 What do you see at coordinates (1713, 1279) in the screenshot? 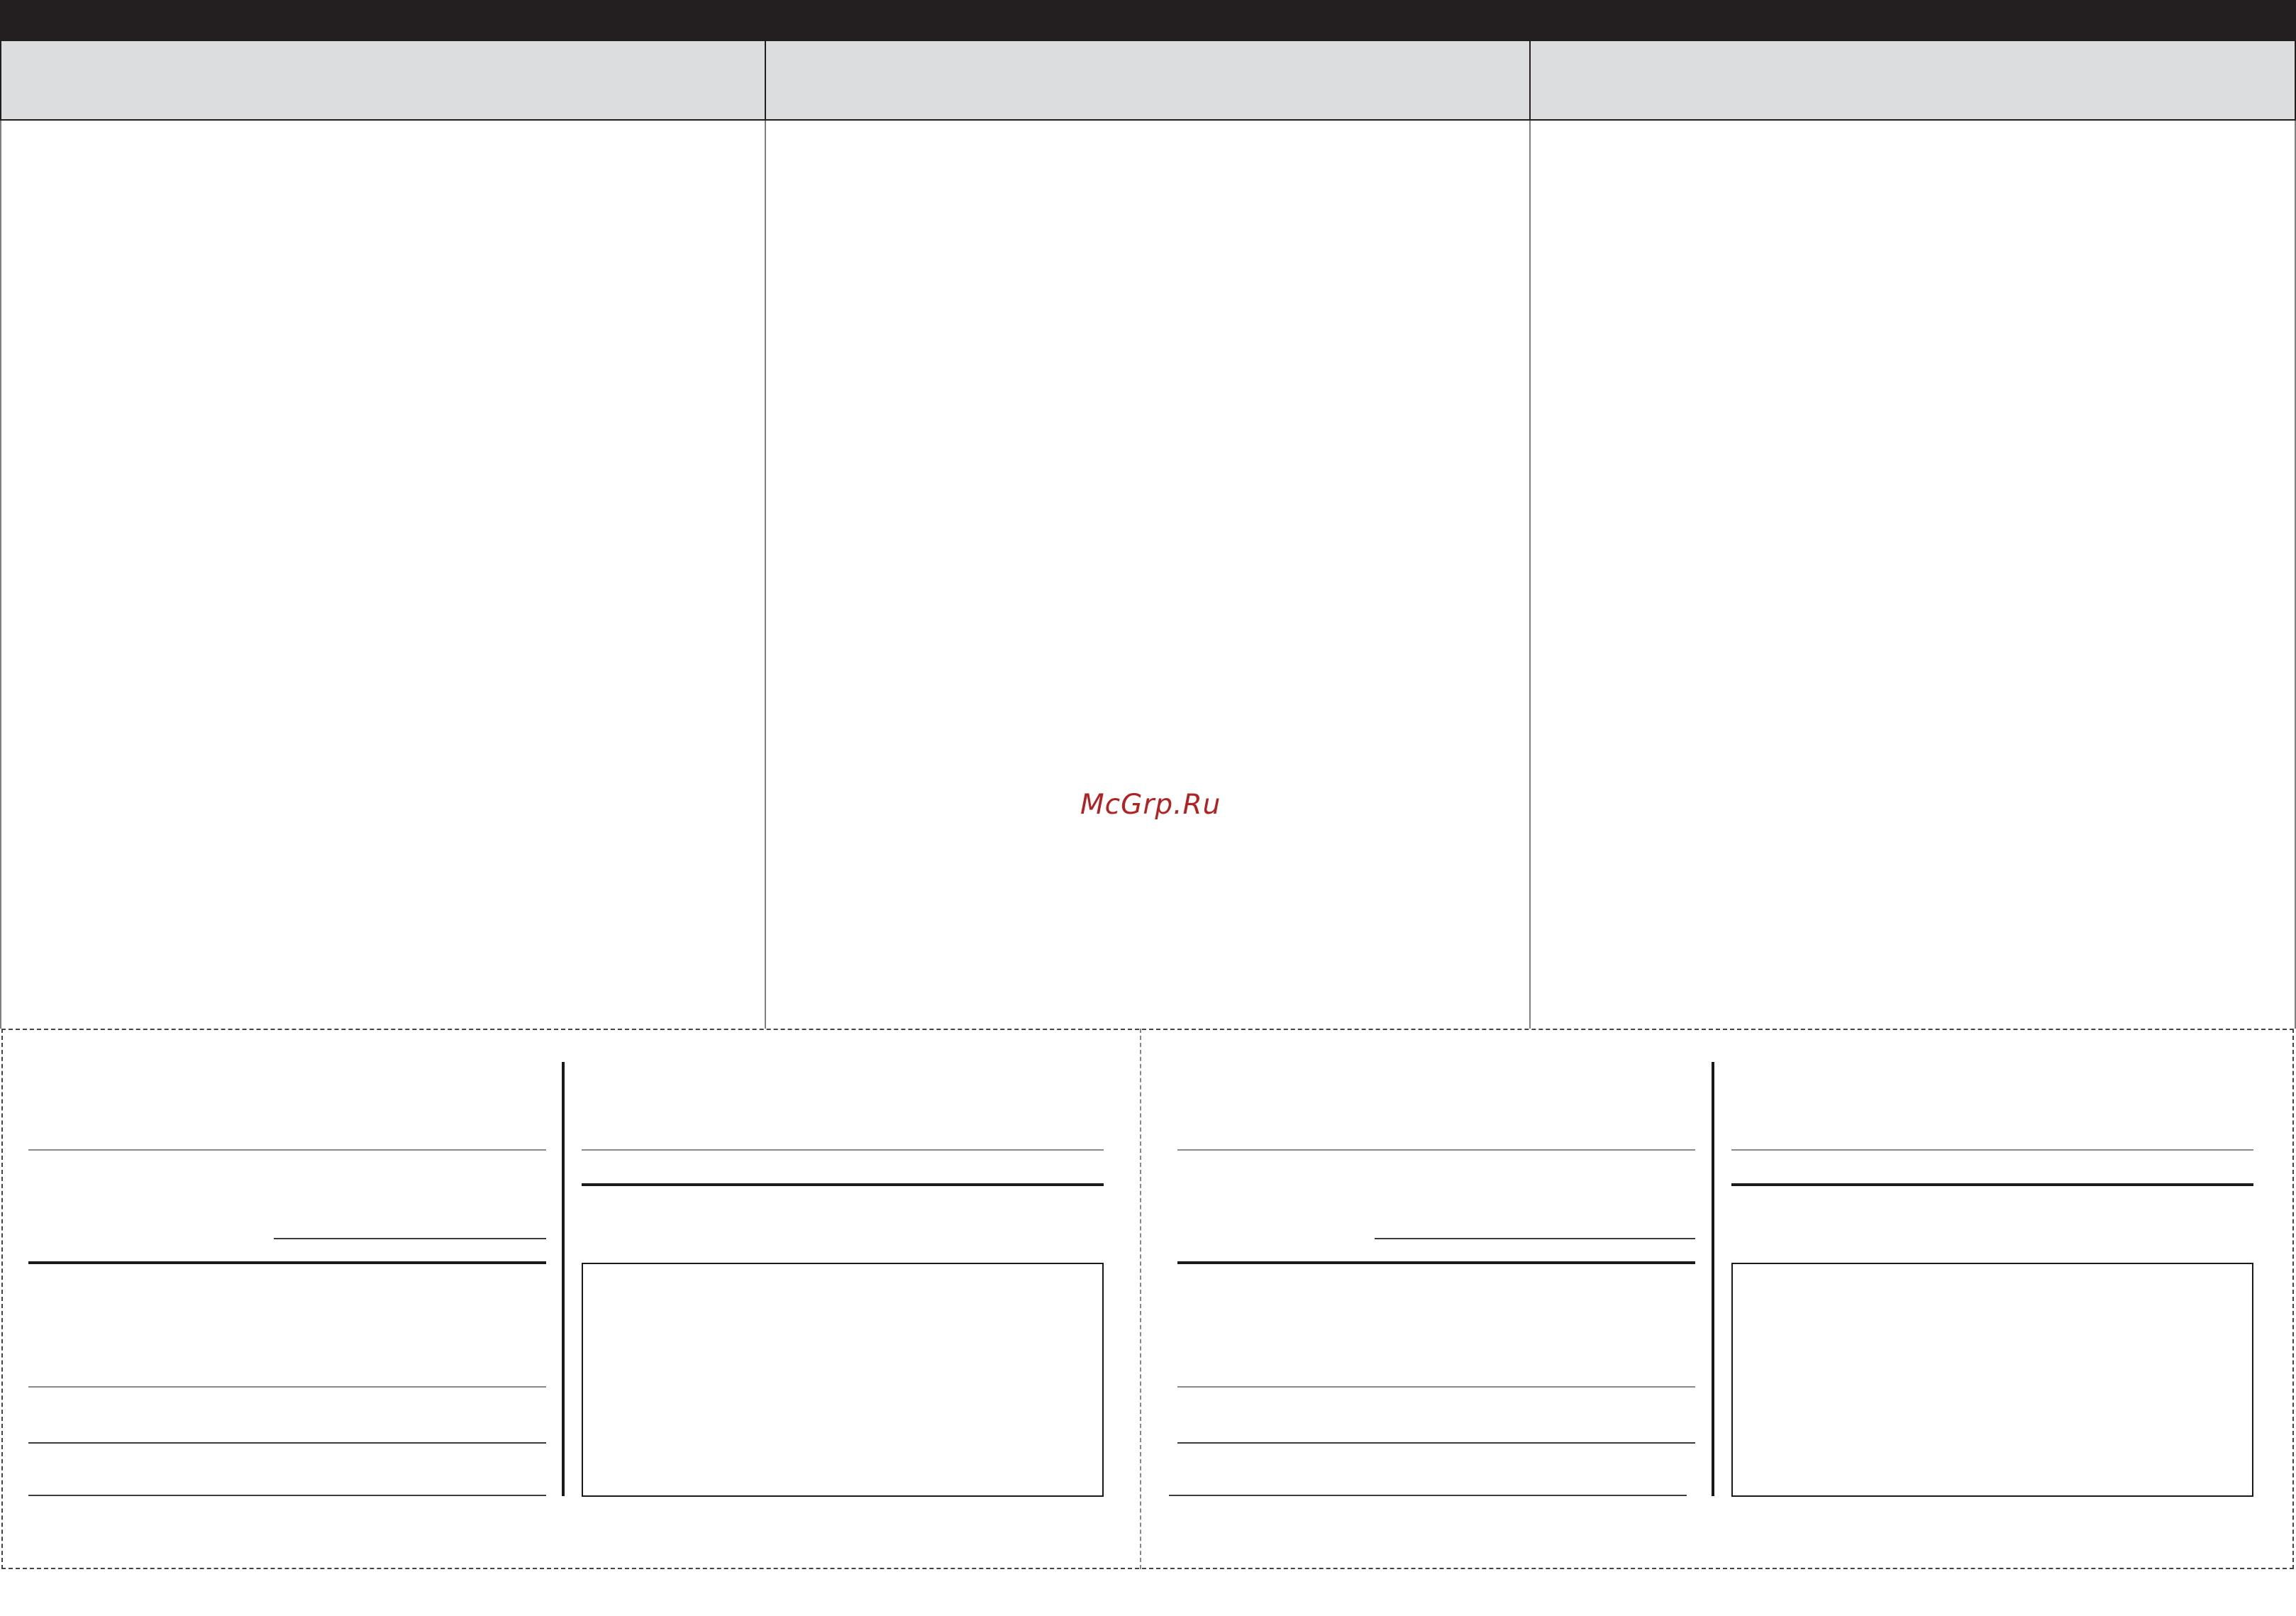
I see `coupon-2-vertical-rule` at bounding box center [1713, 1279].